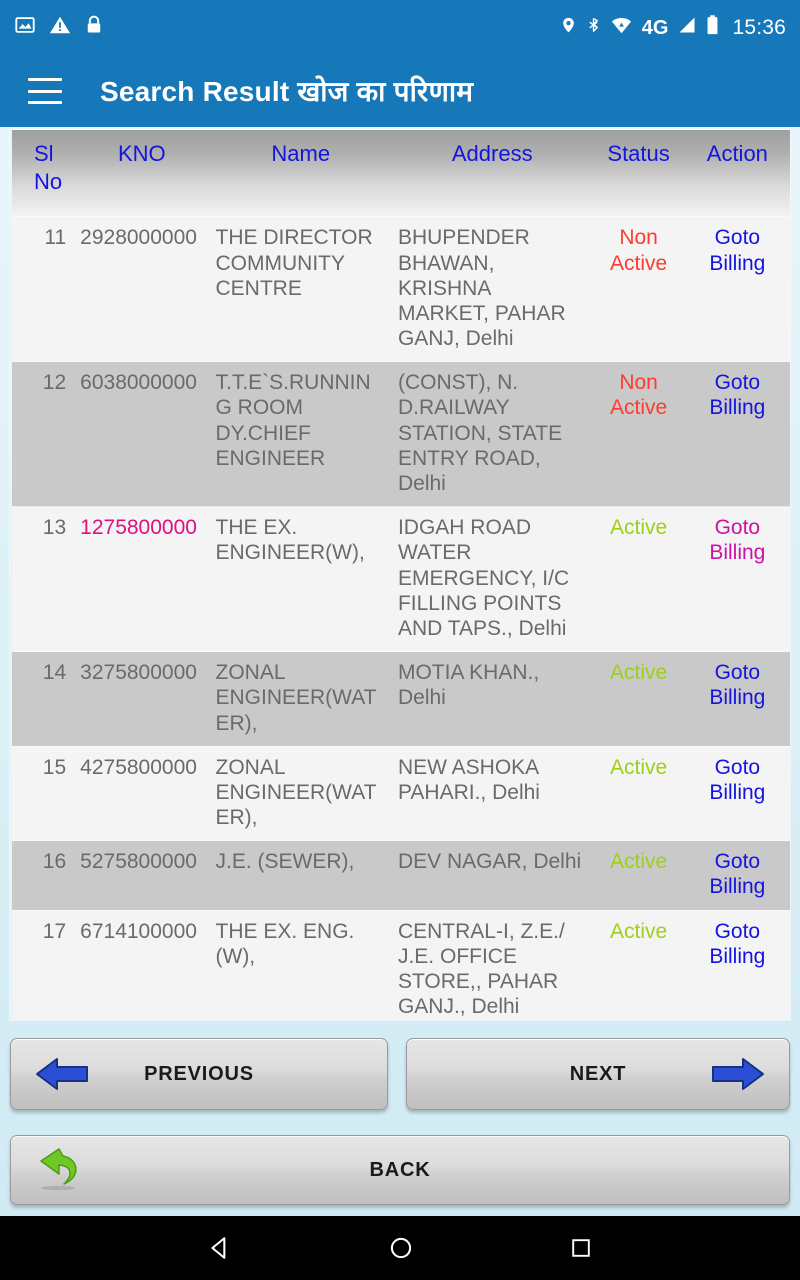 Image resolution: width=800 pixels, height=1280 pixels. What do you see at coordinates (621, 27) in the screenshot?
I see `wifi-alert-icon` at bounding box center [621, 27].